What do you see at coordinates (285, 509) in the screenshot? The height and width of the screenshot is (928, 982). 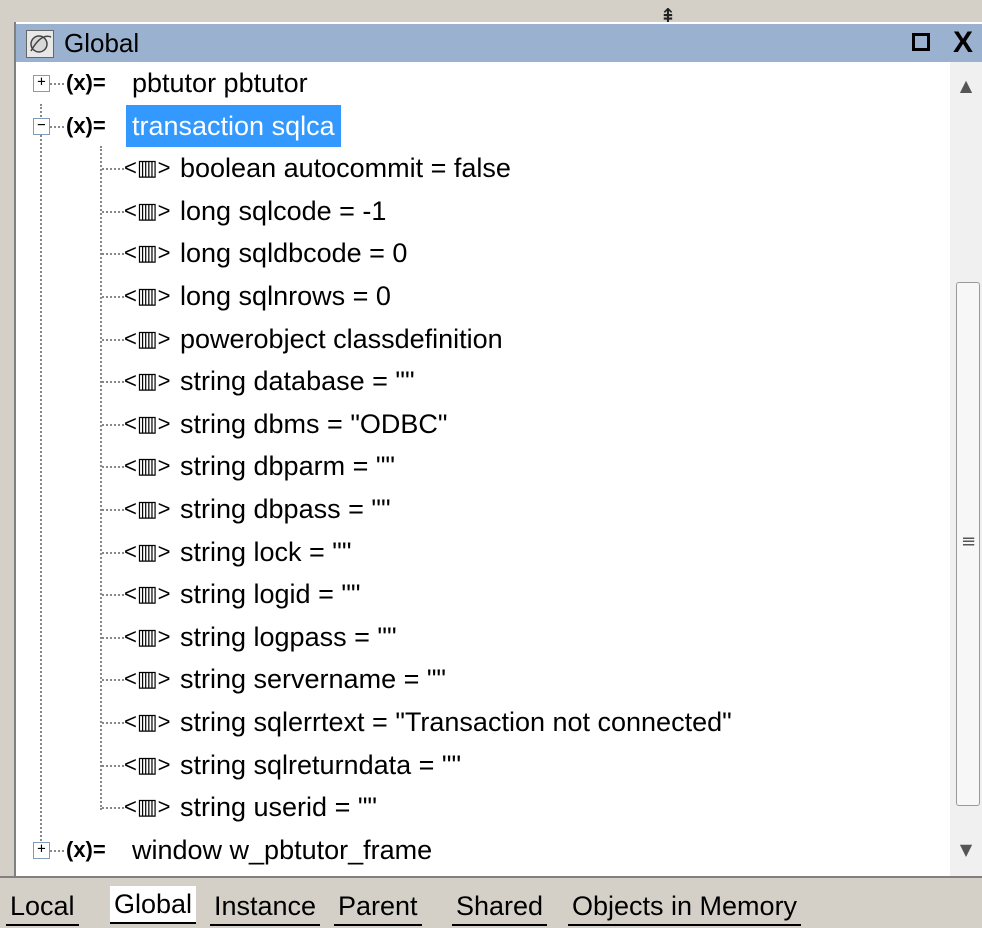 I see `tree-field-label: string dbpass = ""` at bounding box center [285, 509].